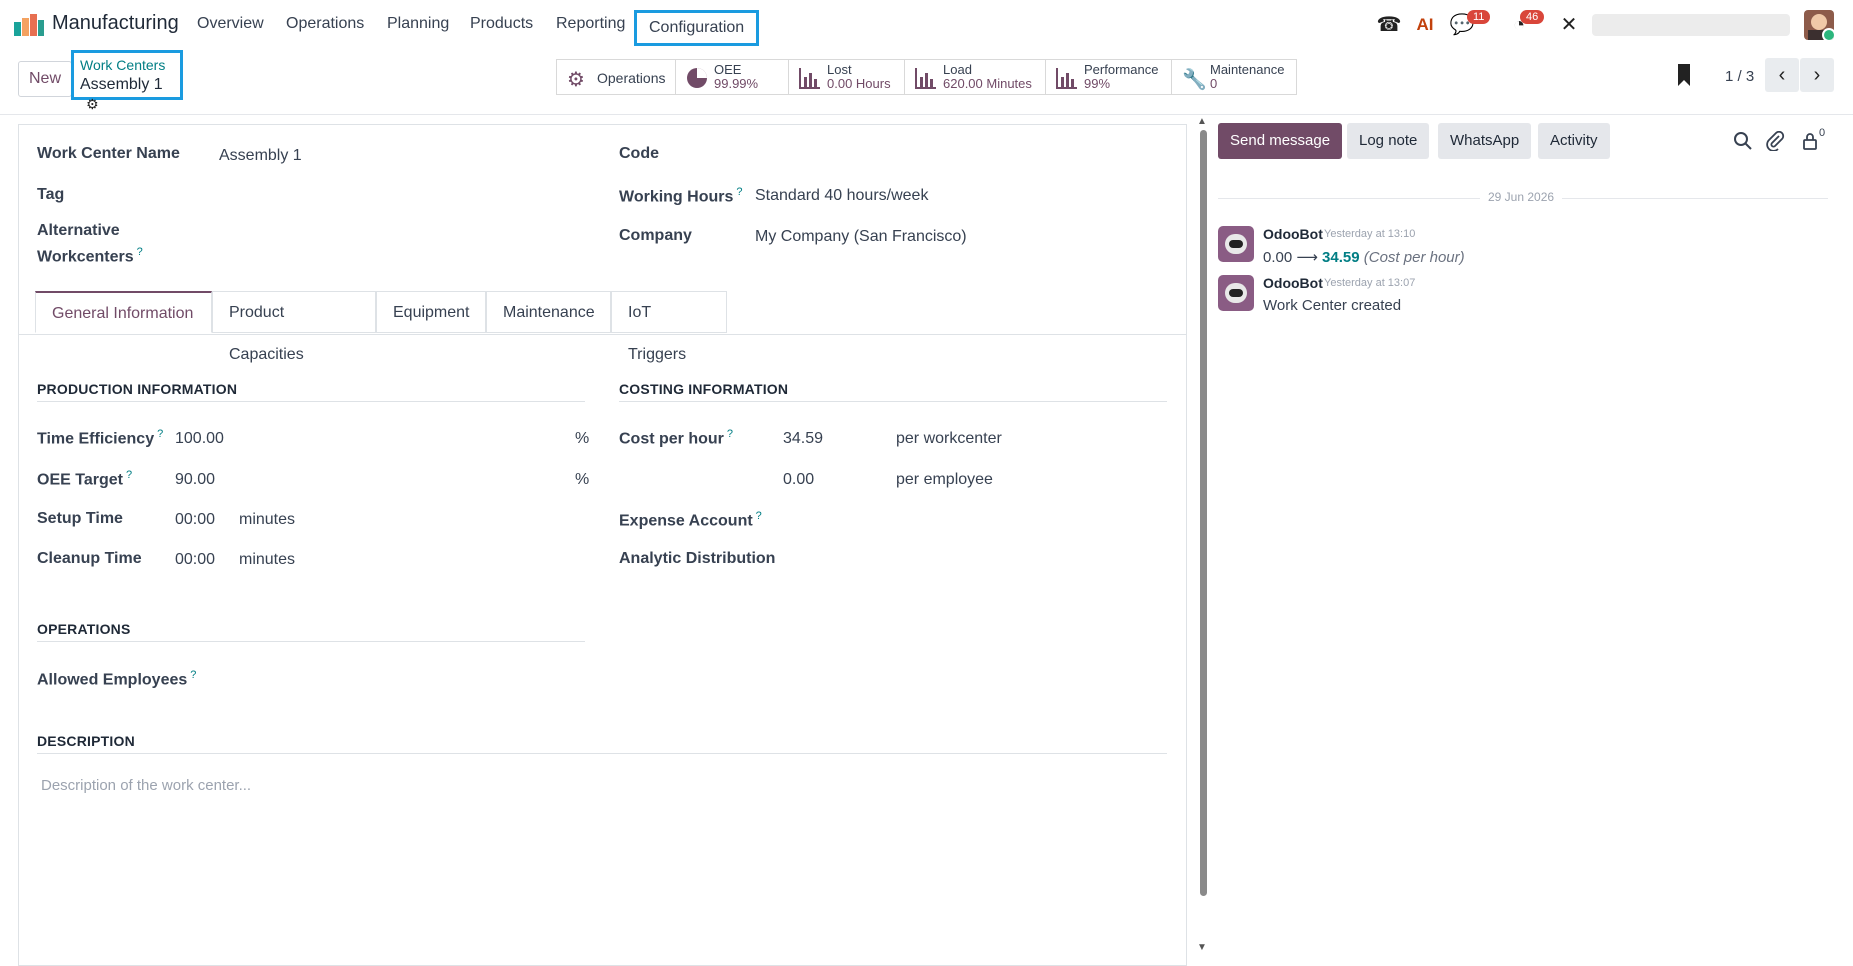 The width and height of the screenshot is (1853, 966). Describe the element at coordinates (1485, 141) in the screenshot. I see `whatsapp-button: WhatsApp` at that location.